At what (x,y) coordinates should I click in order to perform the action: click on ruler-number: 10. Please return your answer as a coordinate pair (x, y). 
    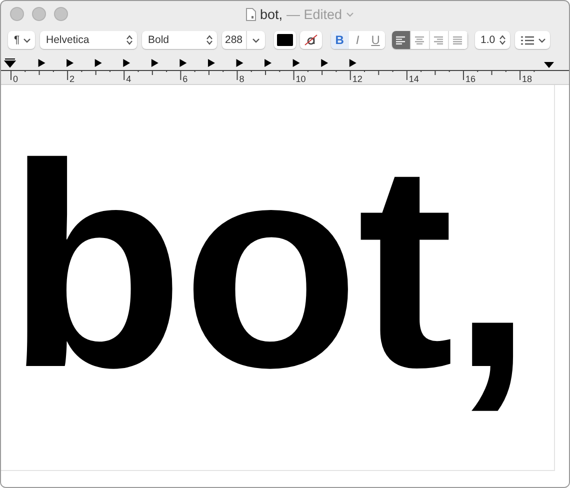
    Looking at the image, I should click on (301, 79).